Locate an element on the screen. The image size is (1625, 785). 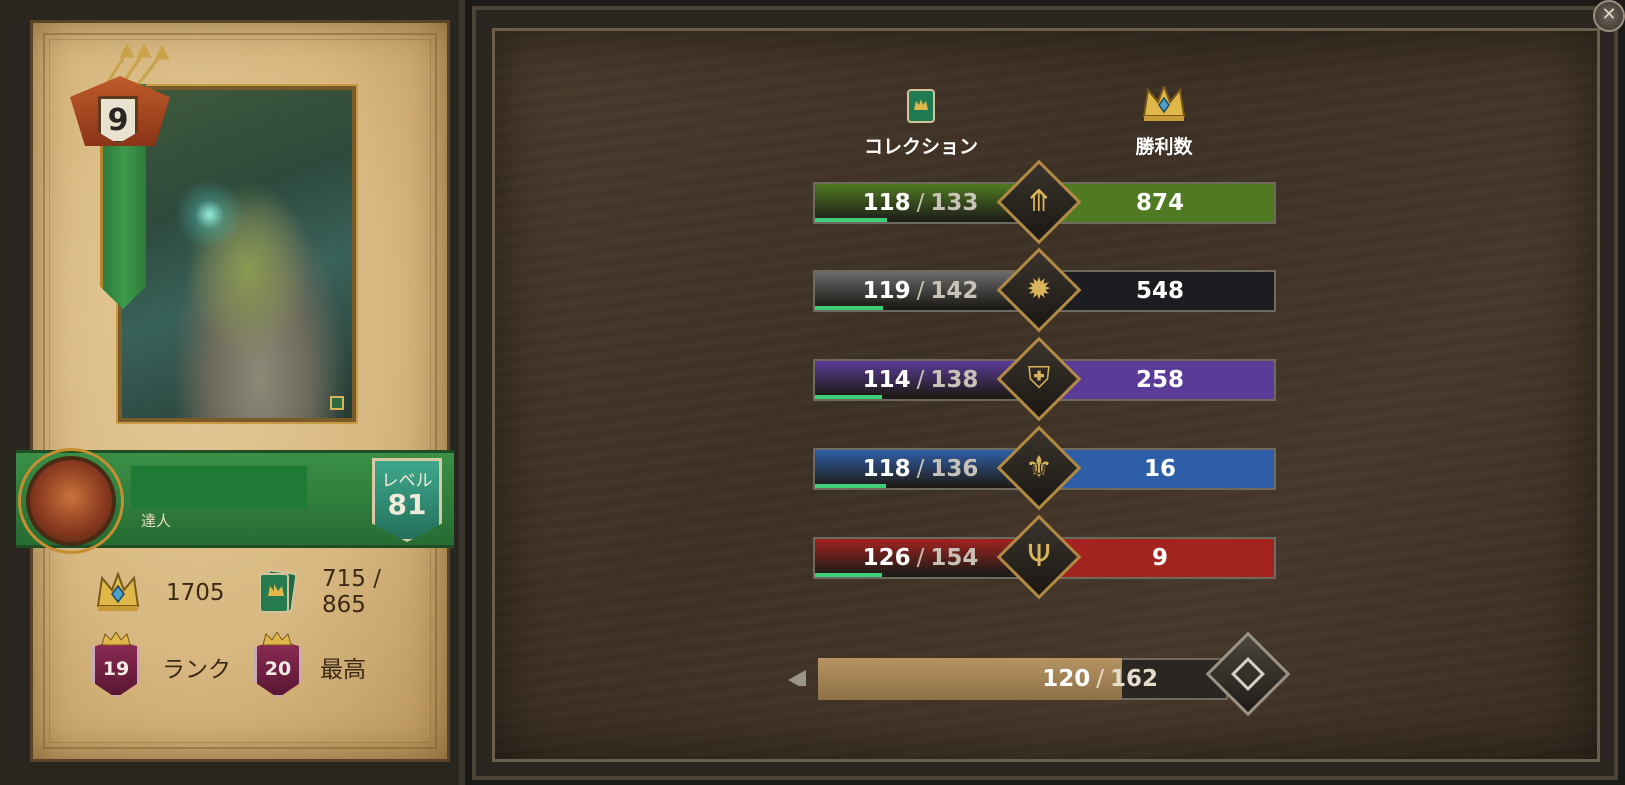
rank-best-label: 最高 is located at coordinates (343, 670).